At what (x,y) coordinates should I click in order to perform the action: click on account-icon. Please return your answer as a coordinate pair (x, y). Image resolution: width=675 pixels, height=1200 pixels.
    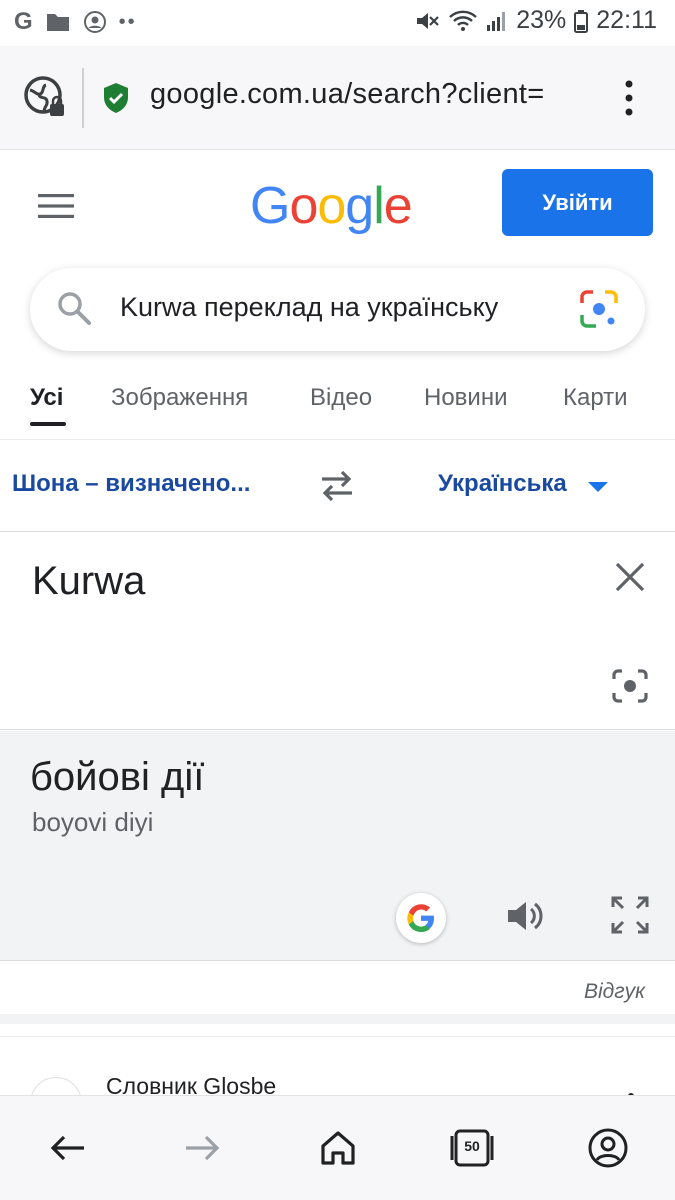
    Looking at the image, I should click on (608, 1148).